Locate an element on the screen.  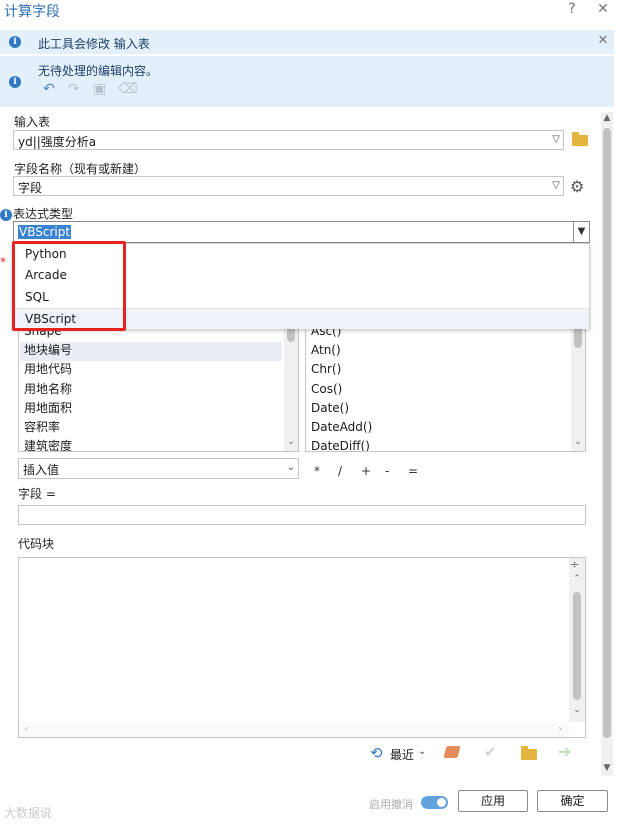
history-icon: ⟲ is located at coordinates (376, 753).